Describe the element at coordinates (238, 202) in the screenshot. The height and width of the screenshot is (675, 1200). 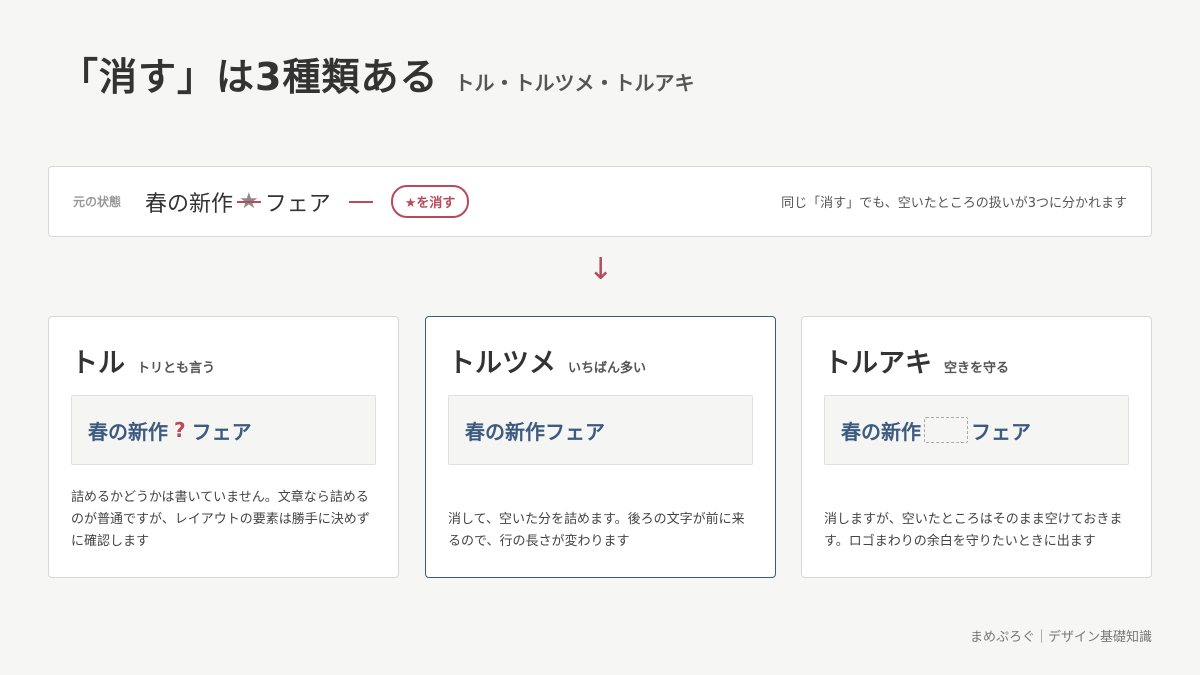
I see `original-sample-text: 春の新作 ★ フェア` at that location.